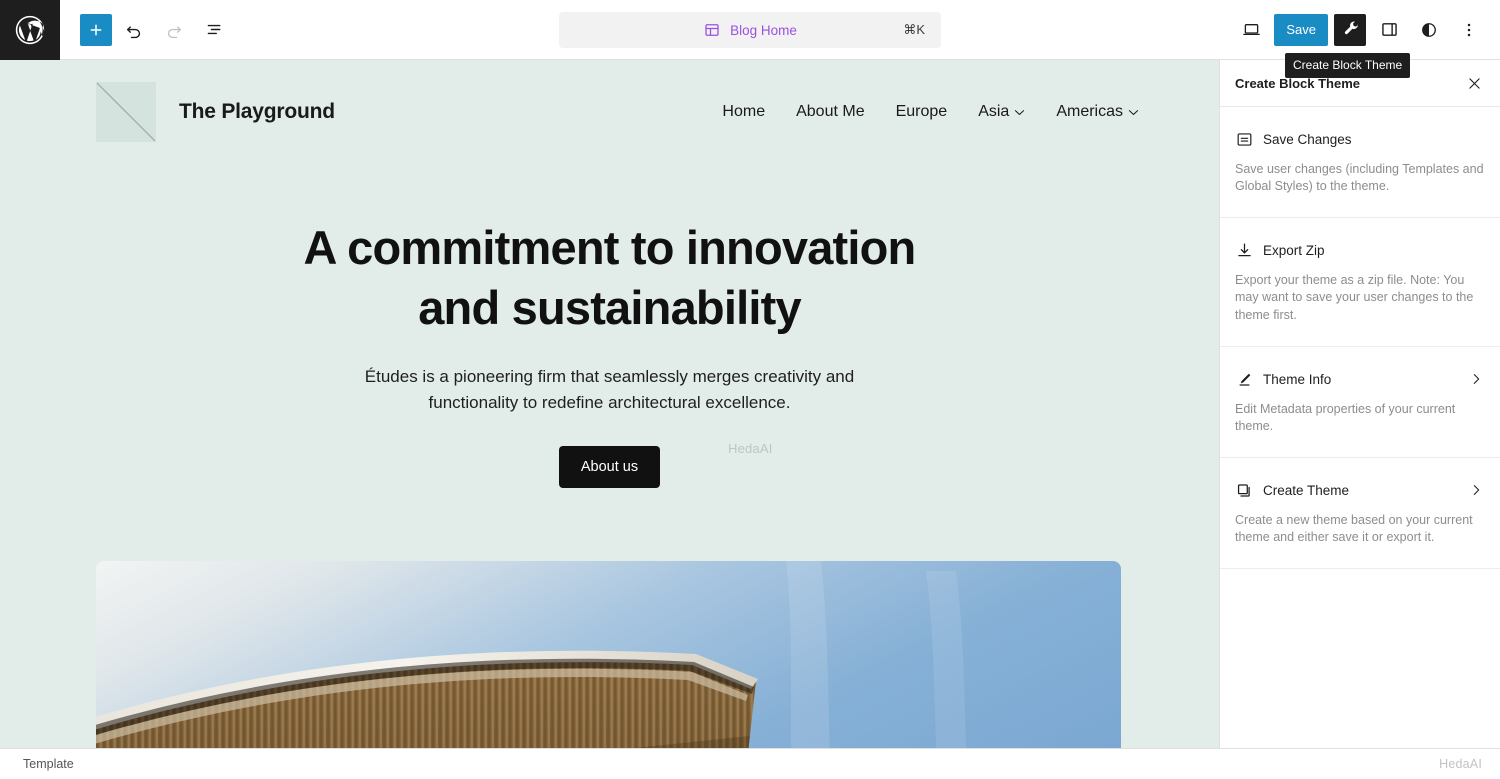 The height and width of the screenshot is (779, 1500). What do you see at coordinates (1244, 379) in the screenshot?
I see `pencil-edit-icon` at bounding box center [1244, 379].